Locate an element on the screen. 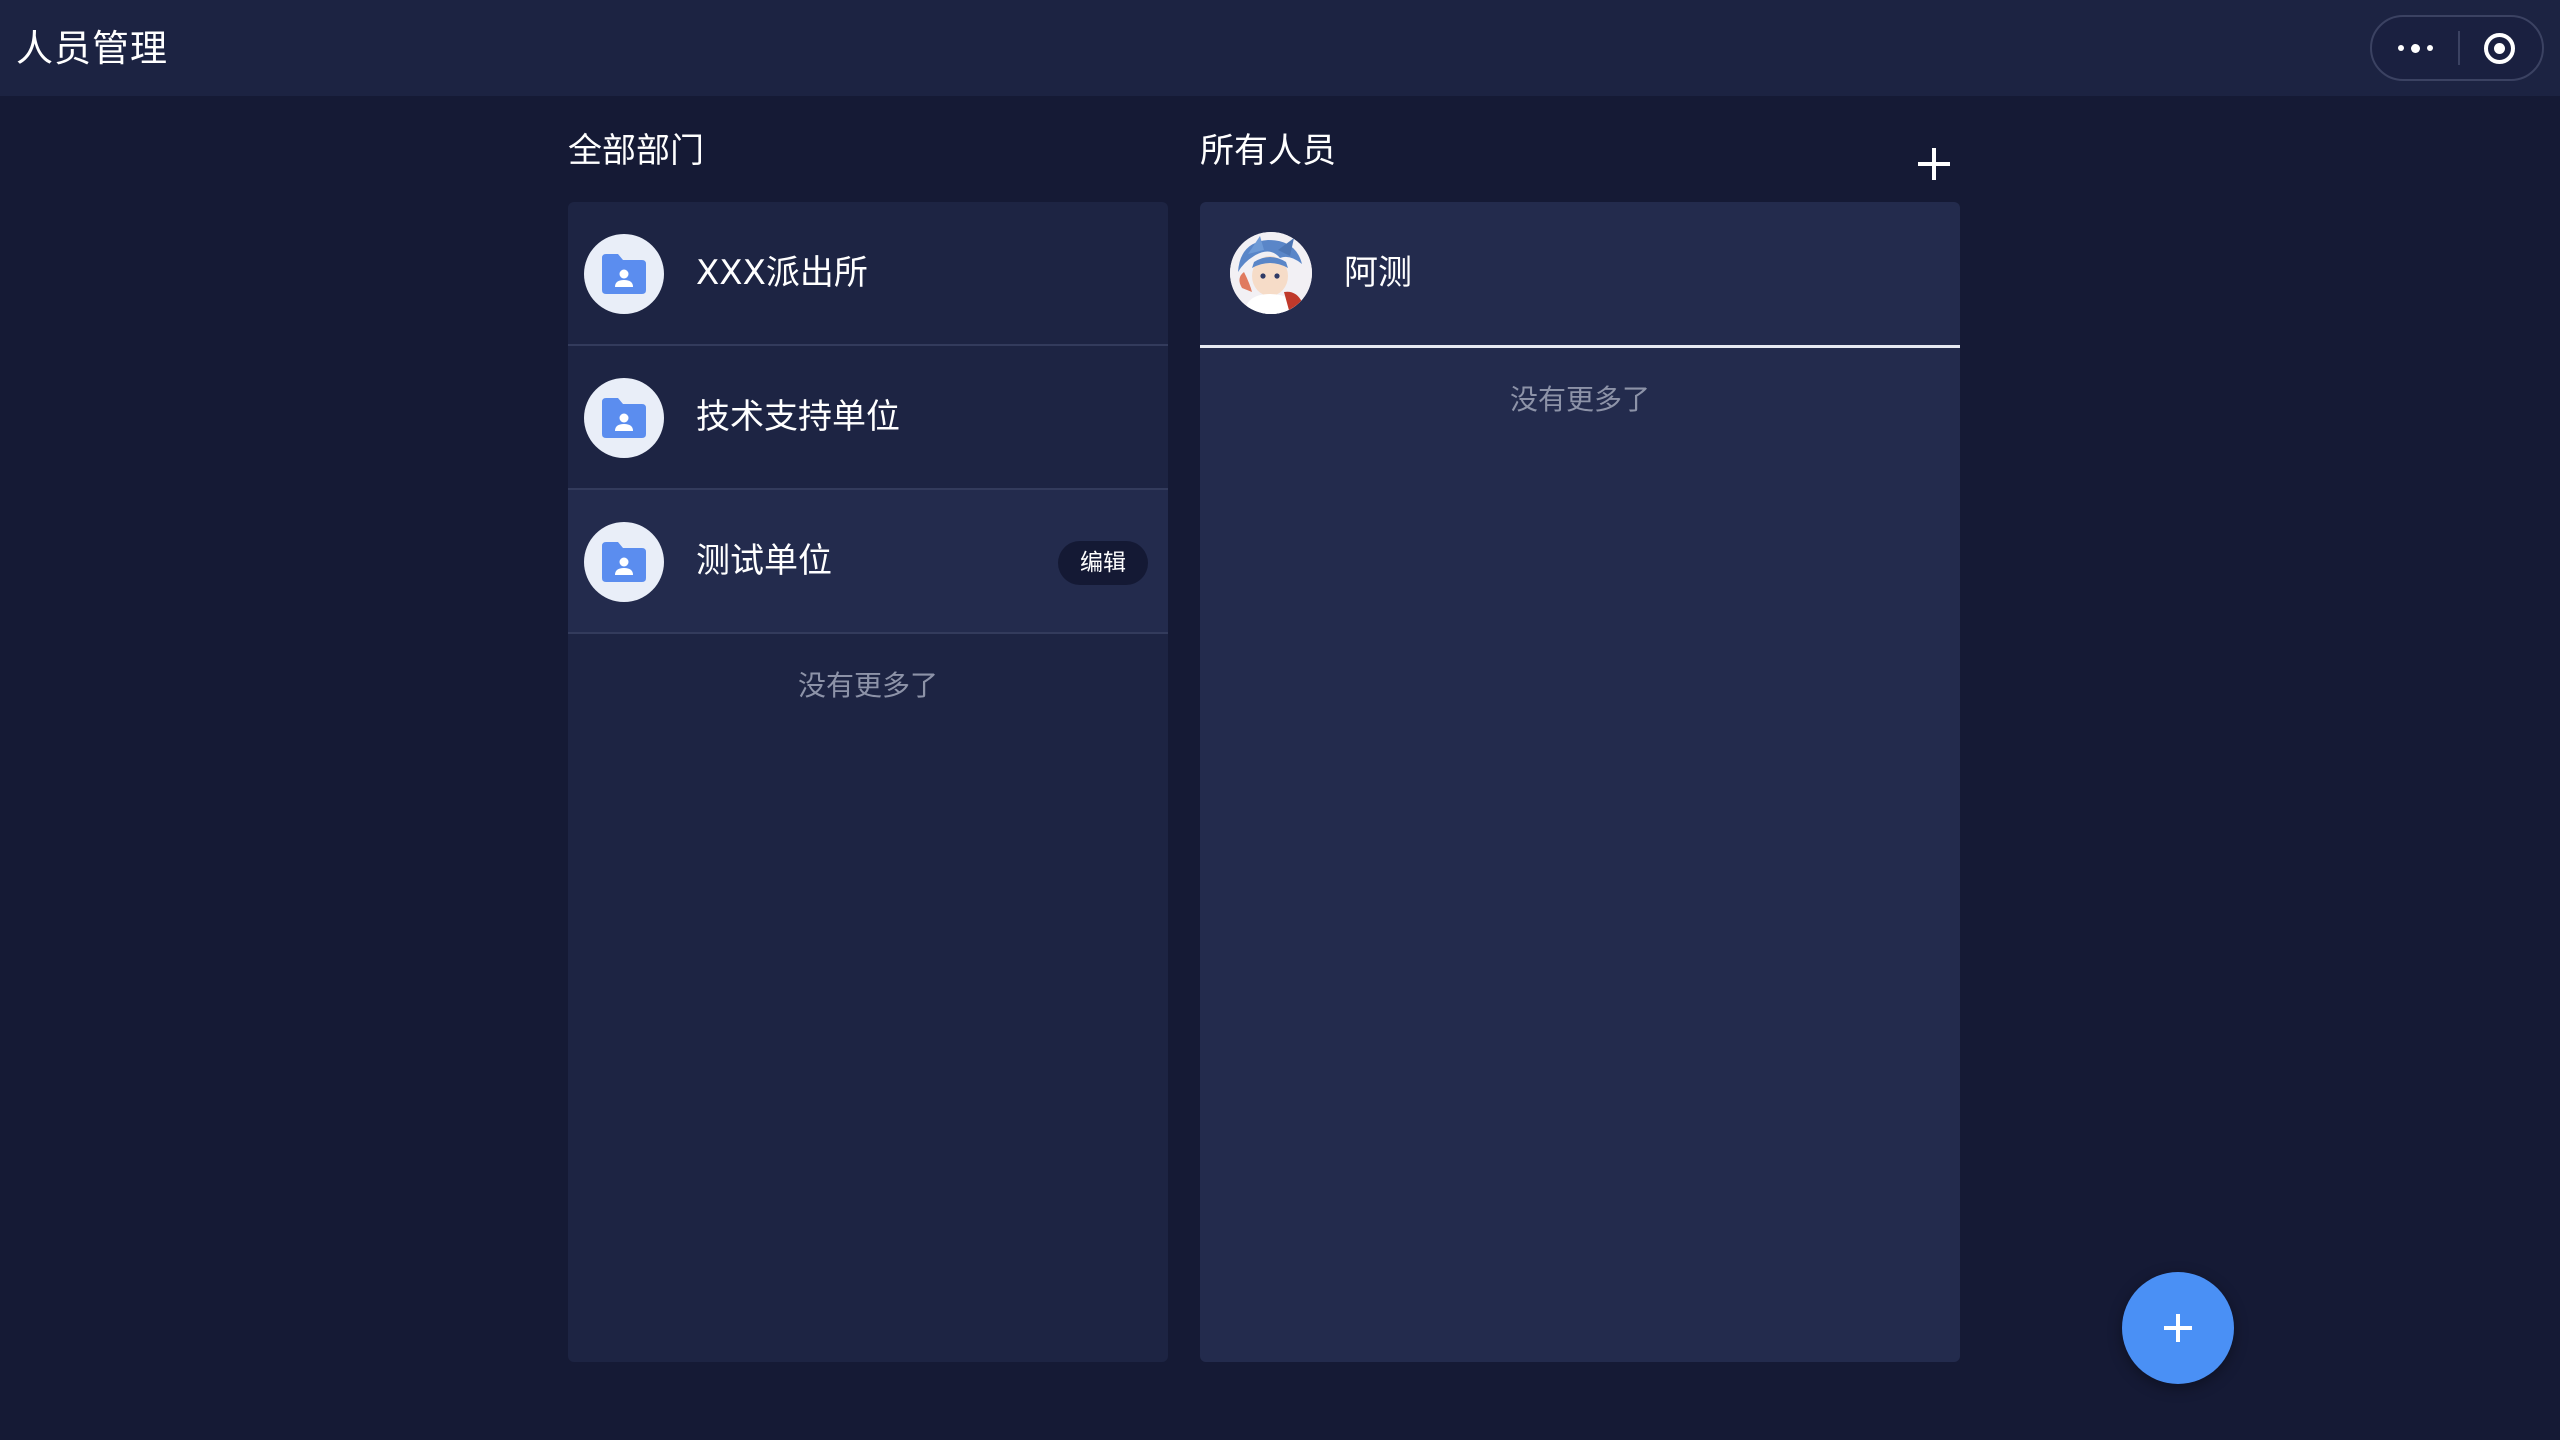 The image size is (2560, 1440). edit-department-button: 编辑 is located at coordinates (1103, 563).